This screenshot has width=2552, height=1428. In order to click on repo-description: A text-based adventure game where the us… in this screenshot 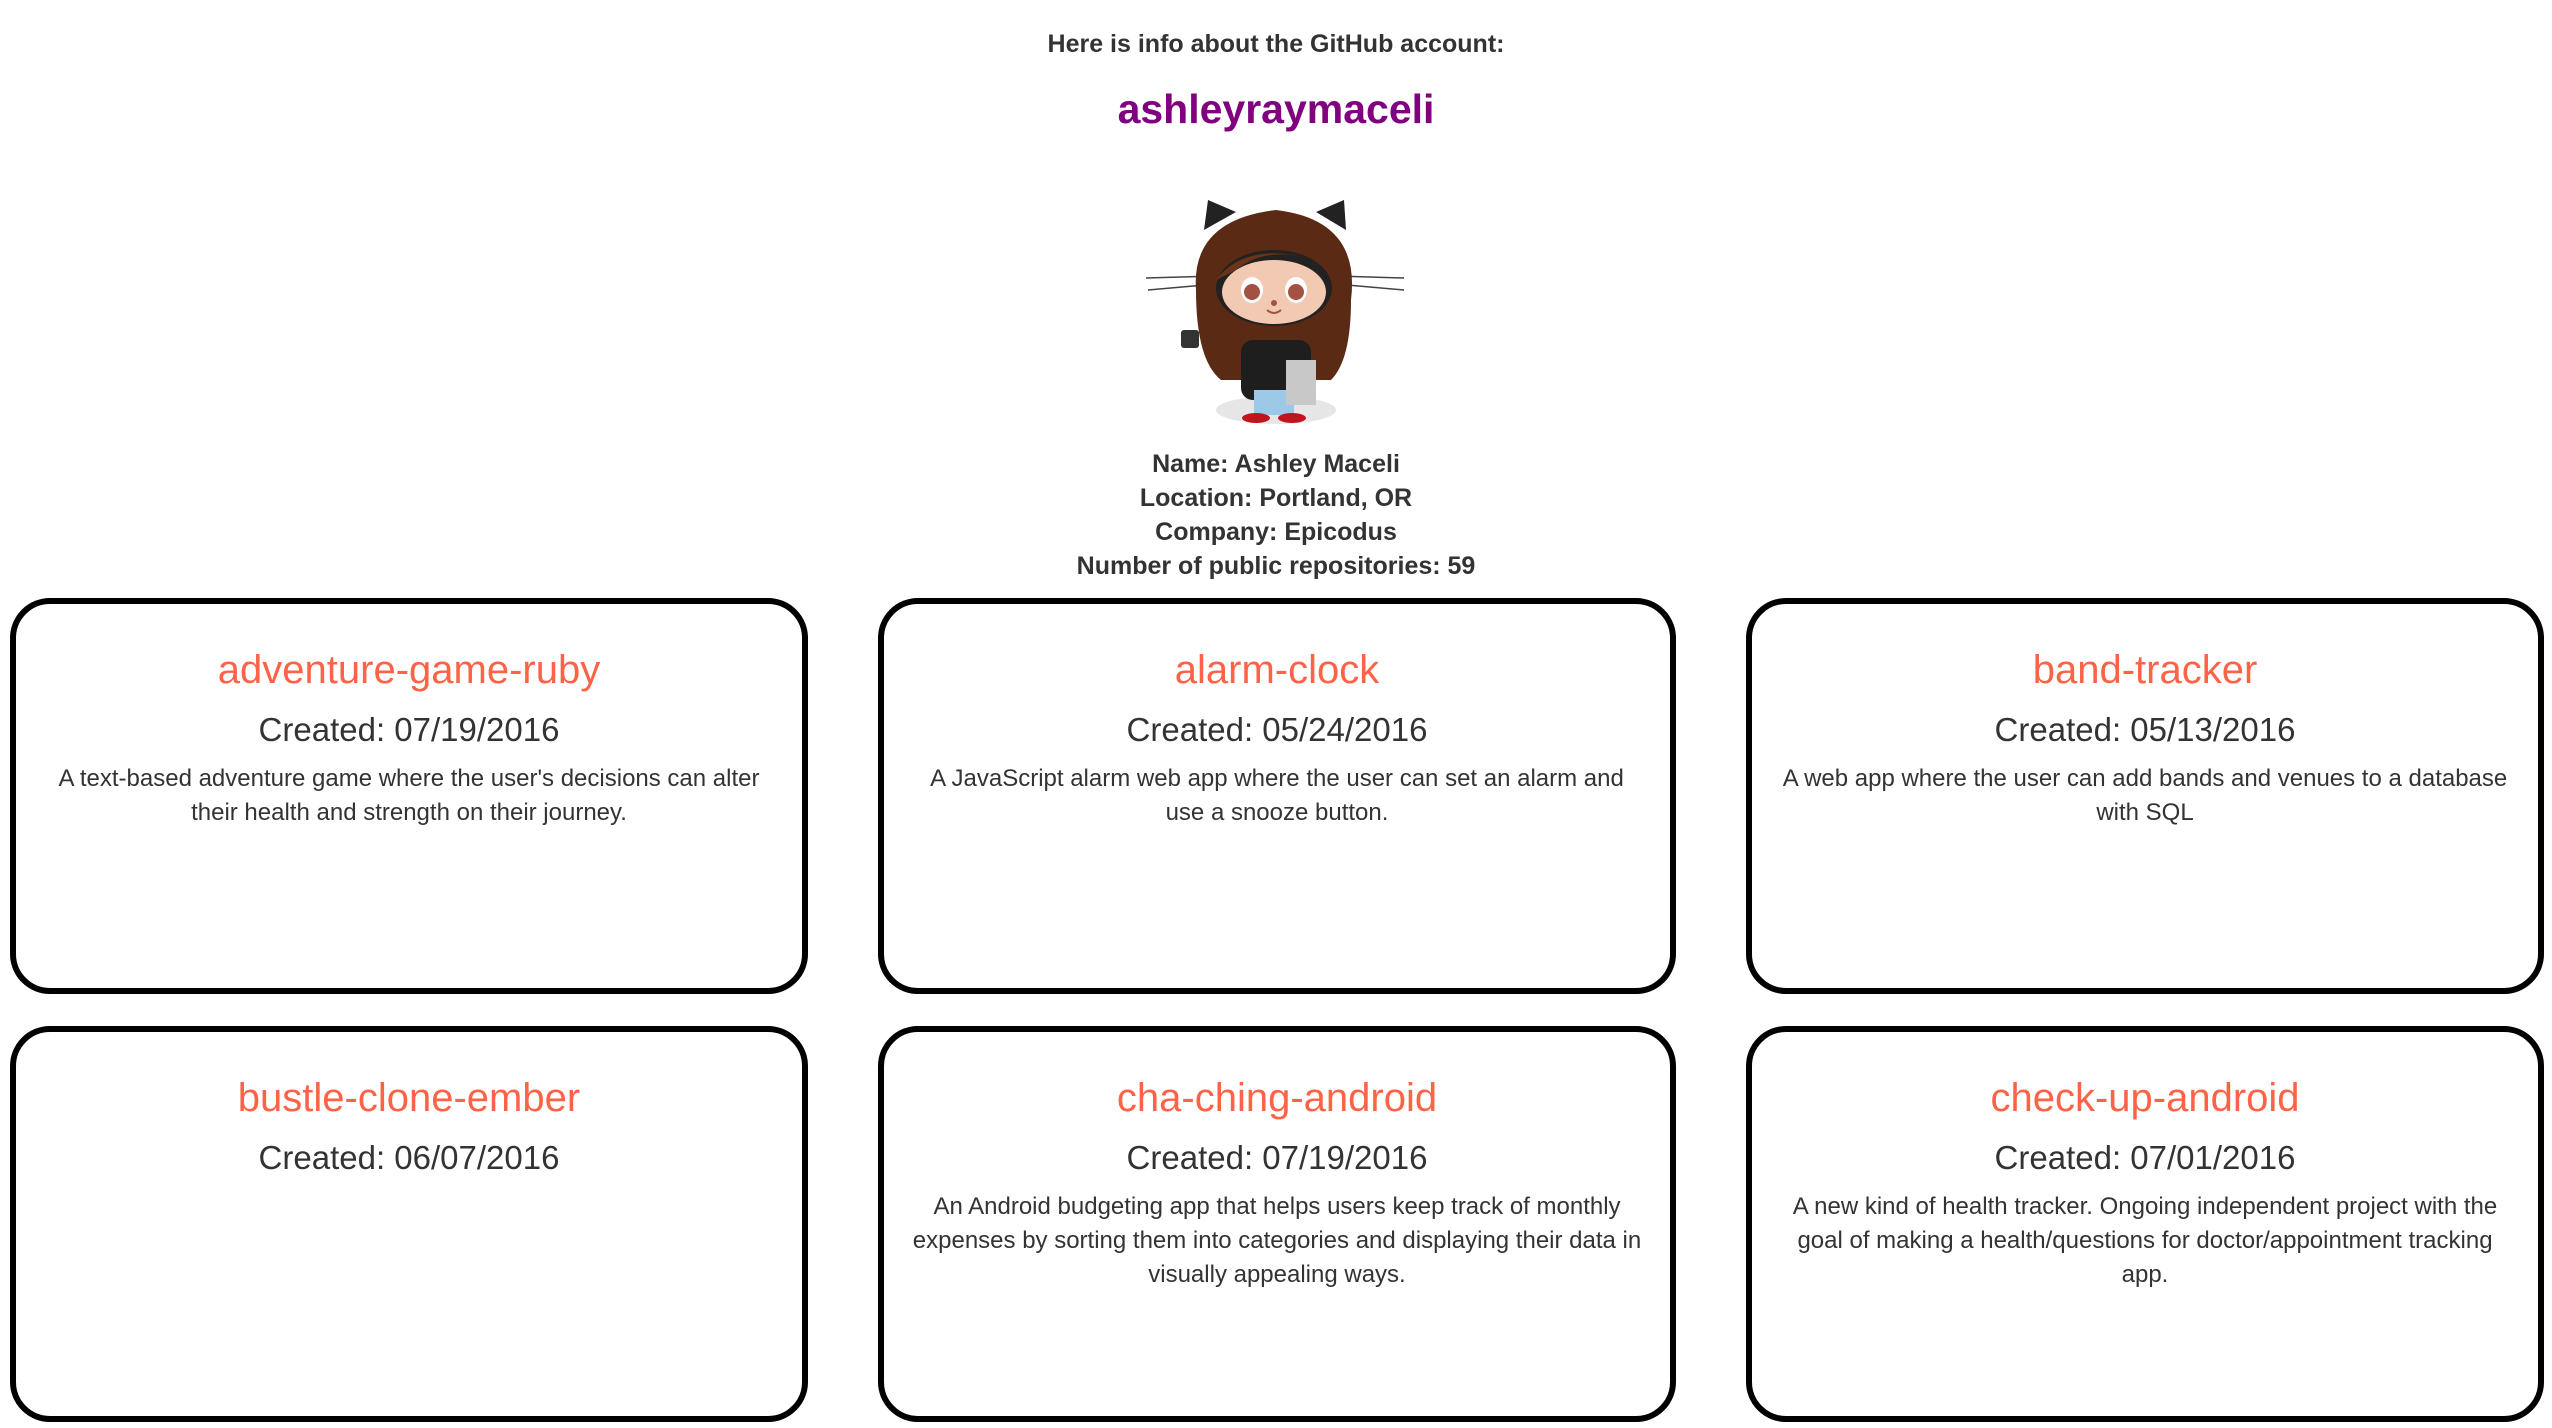, I will do `click(409, 795)`.